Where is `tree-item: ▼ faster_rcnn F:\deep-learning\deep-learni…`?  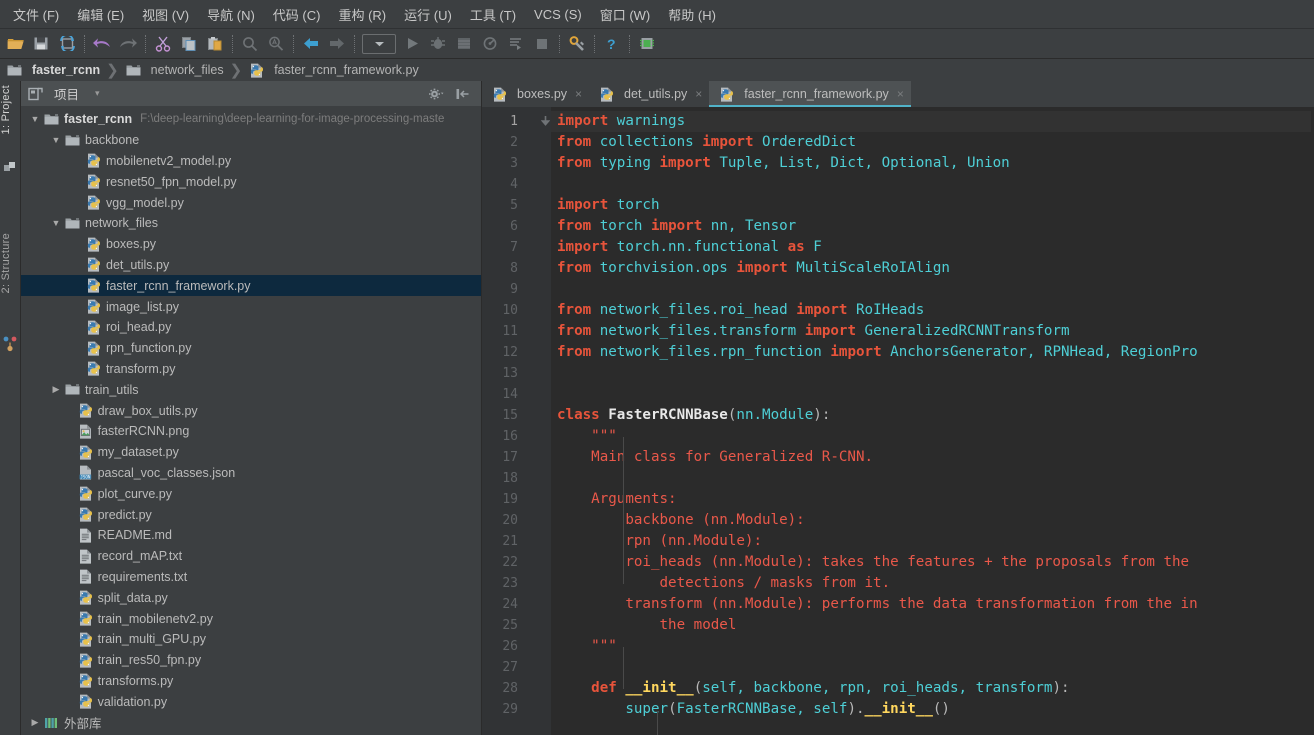 tree-item: ▼ faster_rcnn F:\deep-learning\deep-learni… is located at coordinates (251, 119).